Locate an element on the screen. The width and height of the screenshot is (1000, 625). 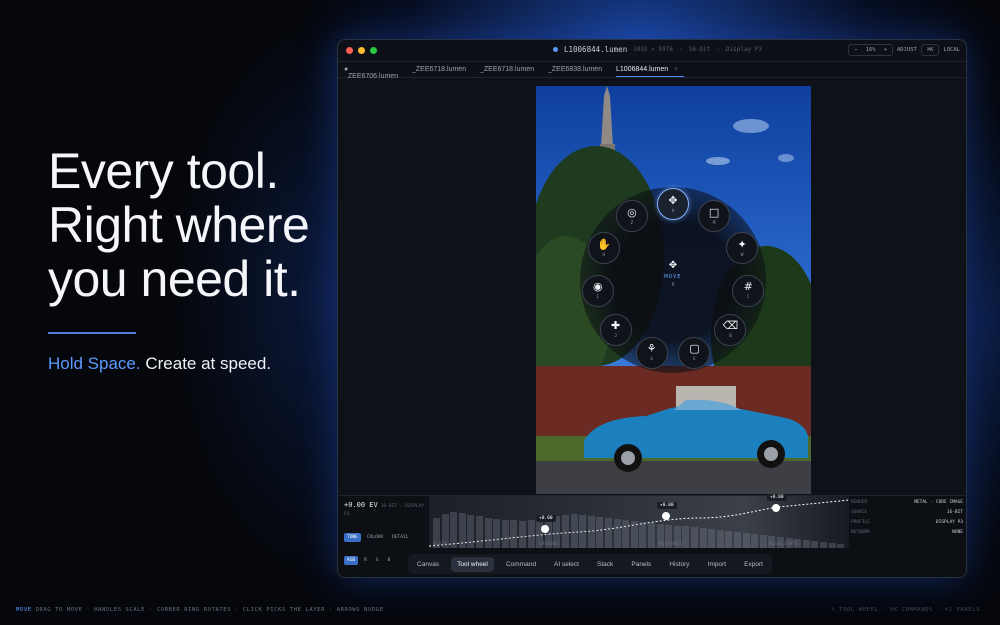
dock-item-tool-wheel: Tool wheel is located at coordinates (472, 564).